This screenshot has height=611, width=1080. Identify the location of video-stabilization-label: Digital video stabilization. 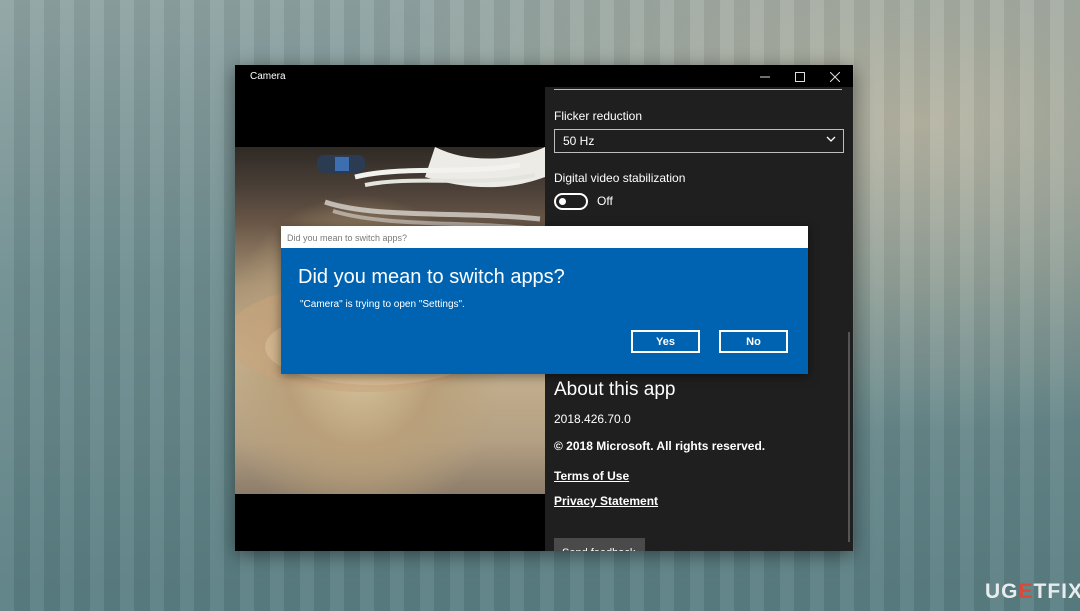
(620, 178).